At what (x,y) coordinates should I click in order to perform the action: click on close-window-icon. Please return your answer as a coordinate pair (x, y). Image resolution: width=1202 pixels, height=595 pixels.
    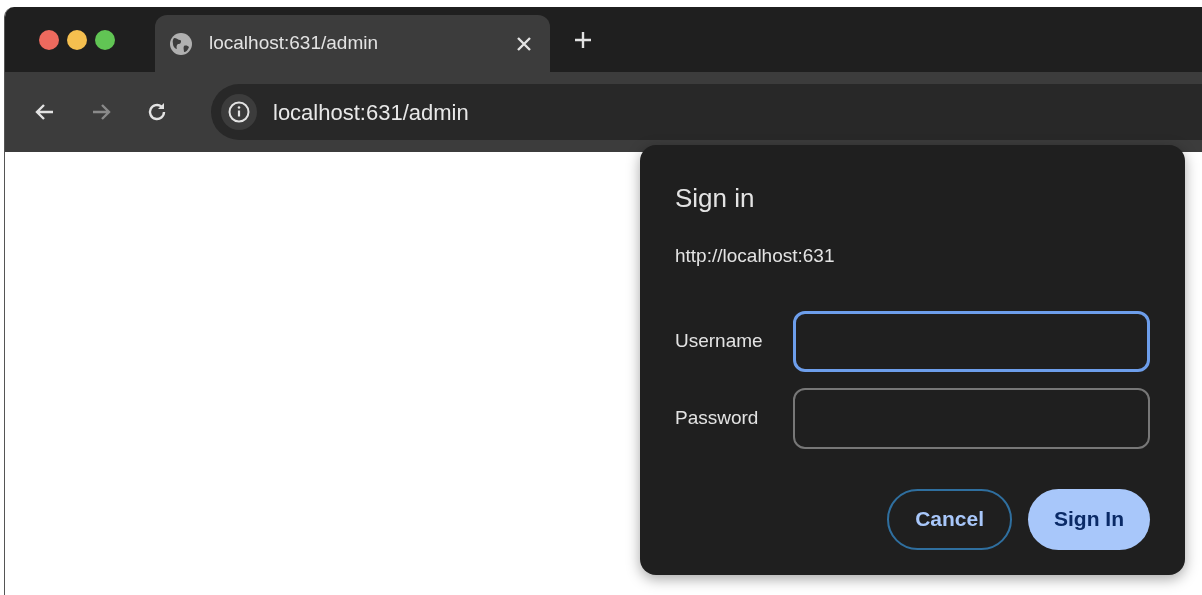
    Looking at the image, I should click on (49, 39).